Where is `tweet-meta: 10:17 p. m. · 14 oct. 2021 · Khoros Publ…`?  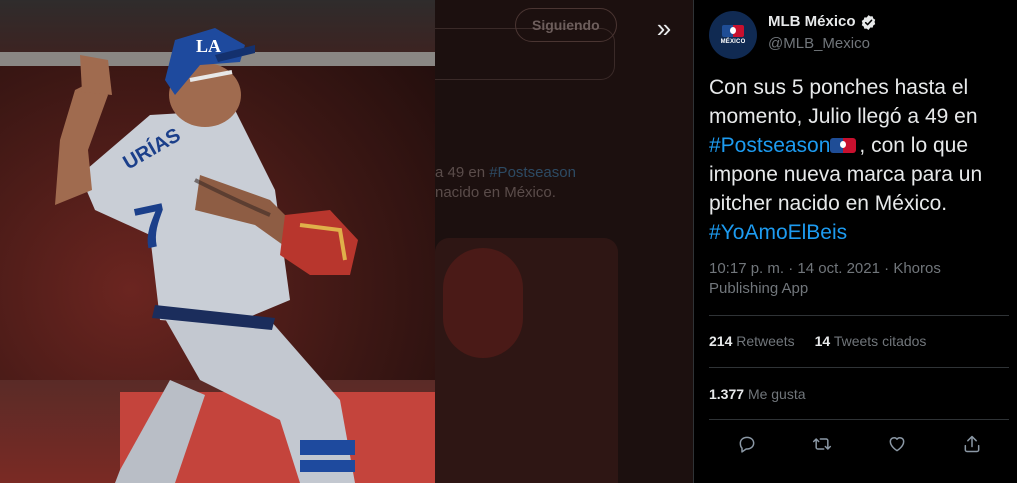 tweet-meta: 10:17 p. m. · 14 oct. 2021 · Khoros Publ… is located at coordinates (859, 279).